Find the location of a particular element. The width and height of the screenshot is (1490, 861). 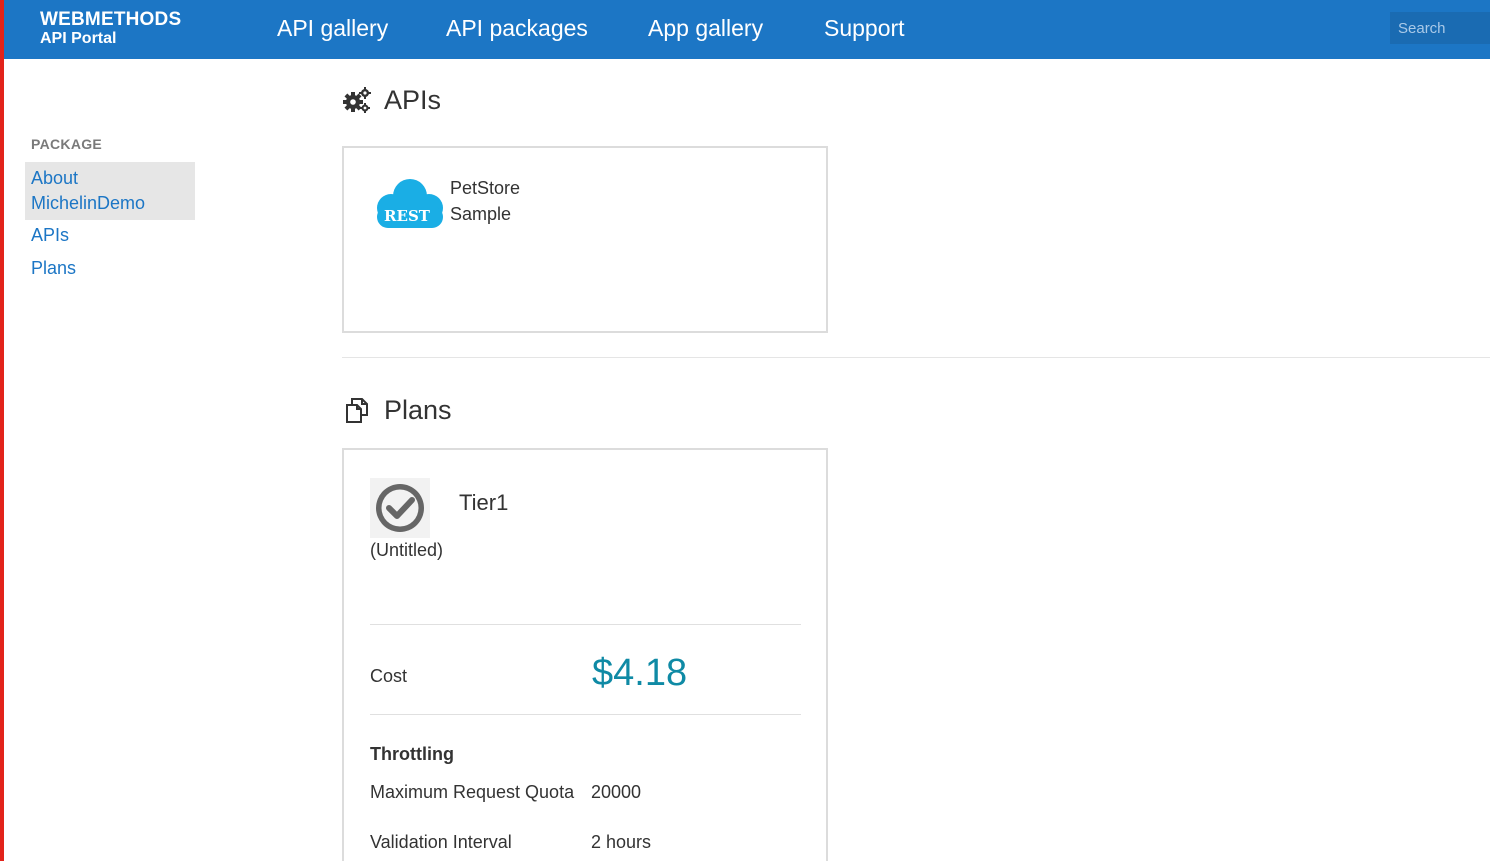

api-card-petstore: REST PetStore Sample is located at coordinates (585, 239).